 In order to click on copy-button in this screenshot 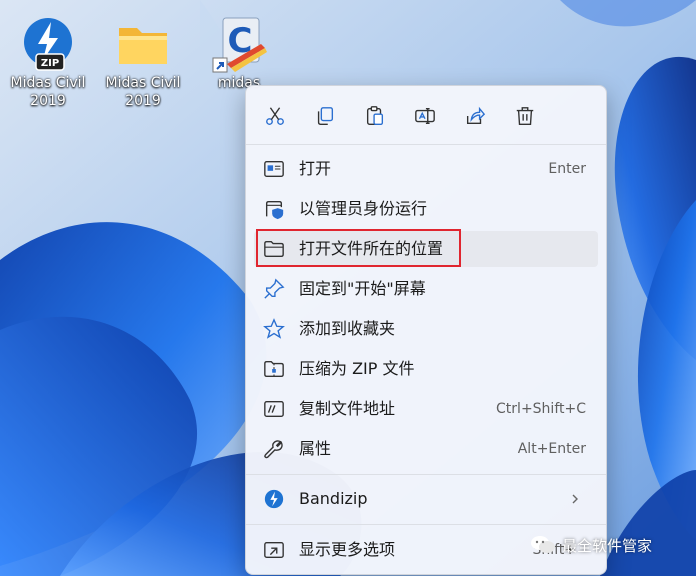, I will do `click(325, 116)`.